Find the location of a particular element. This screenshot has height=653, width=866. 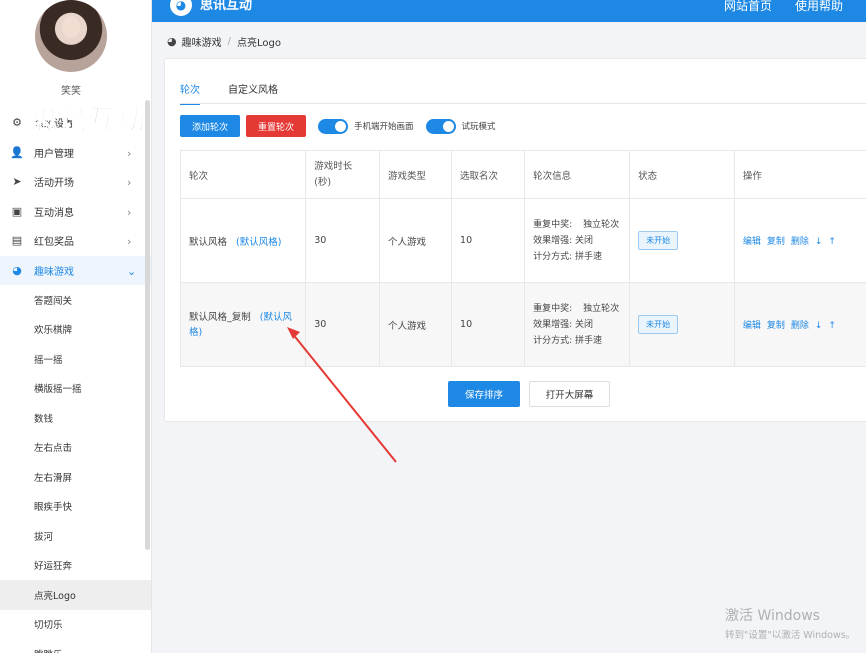

round-name: 默认风格 is located at coordinates (208, 242).